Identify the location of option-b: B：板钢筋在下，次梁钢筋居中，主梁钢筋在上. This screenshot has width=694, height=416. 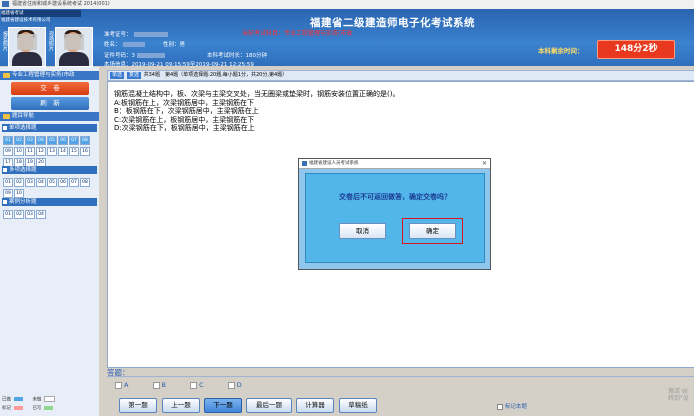
(186, 111).